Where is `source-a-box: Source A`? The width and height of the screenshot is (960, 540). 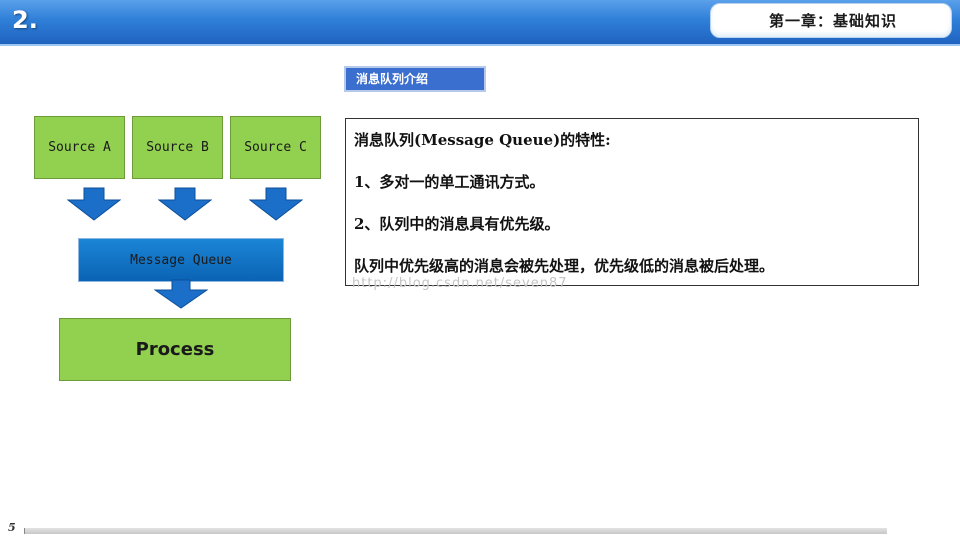 source-a-box: Source A is located at coordinates (79, 147).